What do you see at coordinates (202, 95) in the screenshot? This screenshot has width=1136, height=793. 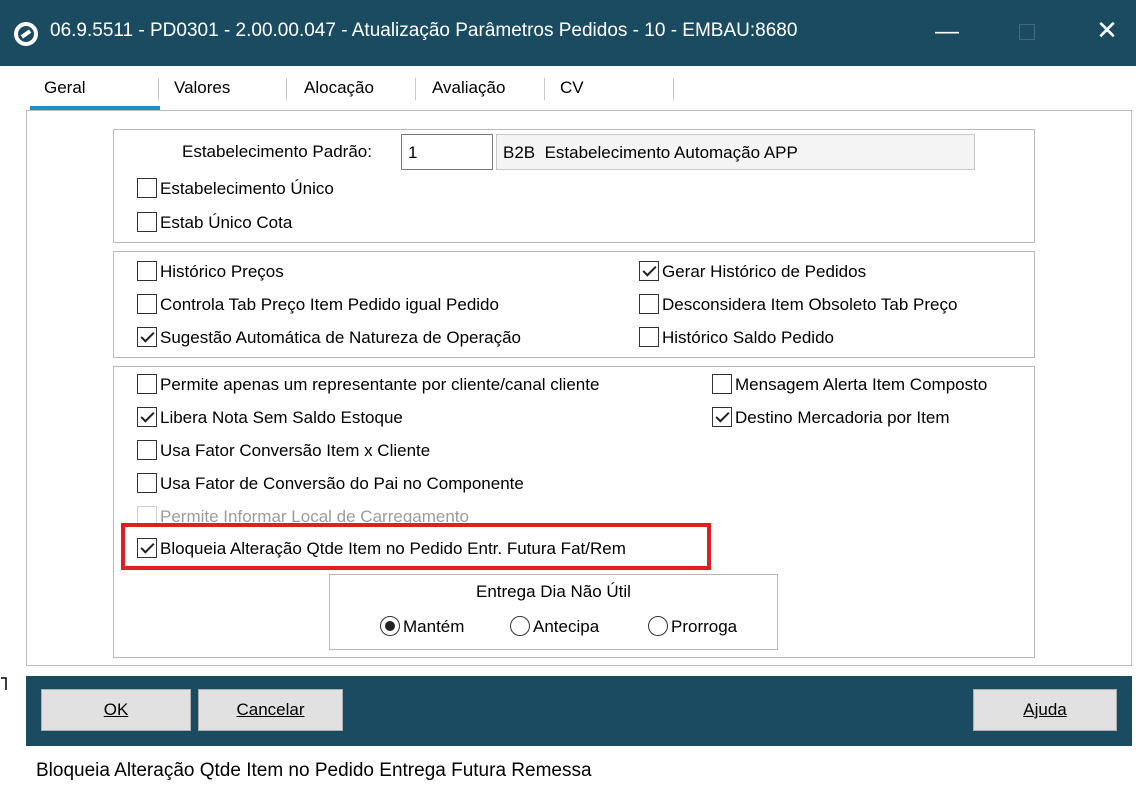 I see `tab-valores: Valores` at bounding box center [202, 95].